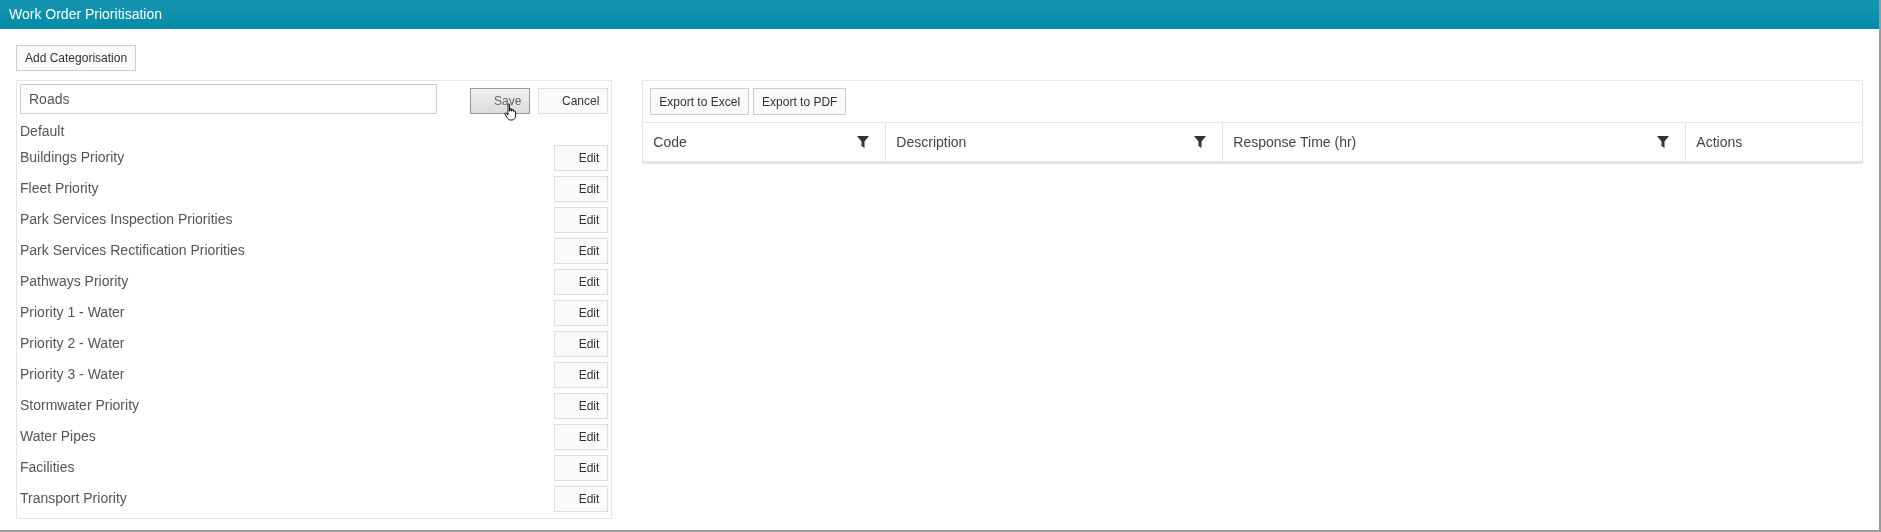 Image resolution: width=1881 pixels, height=532 pixels. I want to click on category-name: Water Pipes, so click(58, 436).